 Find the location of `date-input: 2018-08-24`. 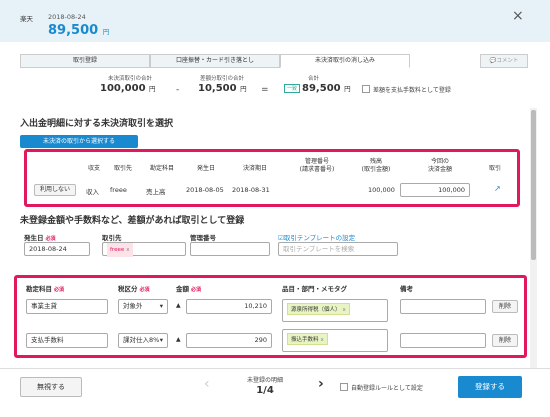

date-input: 2018-08-24 is located at coordinates (57, 249).